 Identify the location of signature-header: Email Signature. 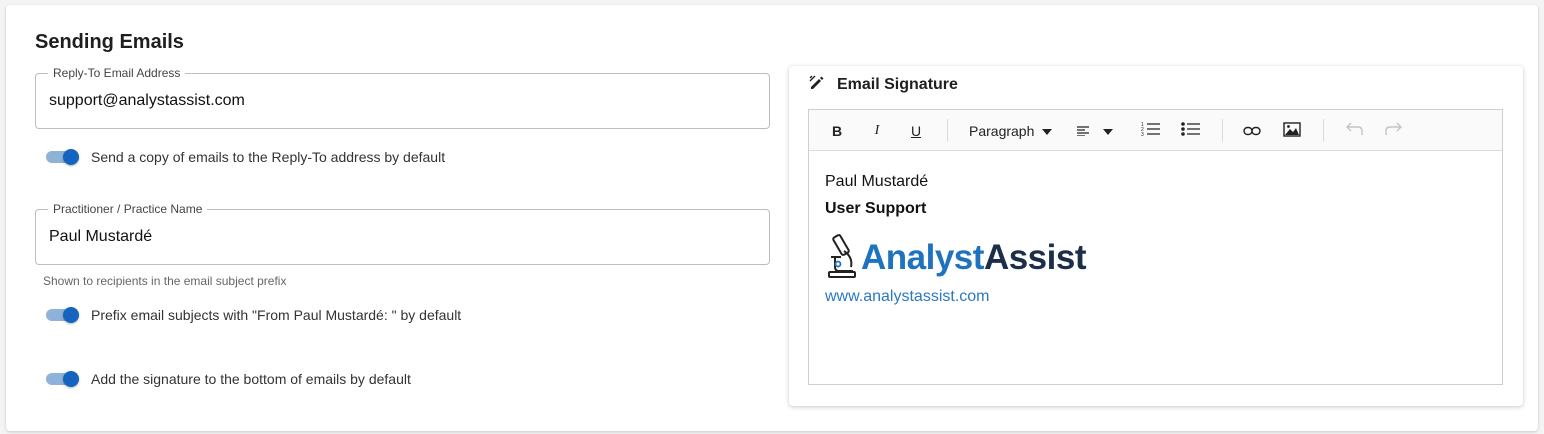
(883, 85).